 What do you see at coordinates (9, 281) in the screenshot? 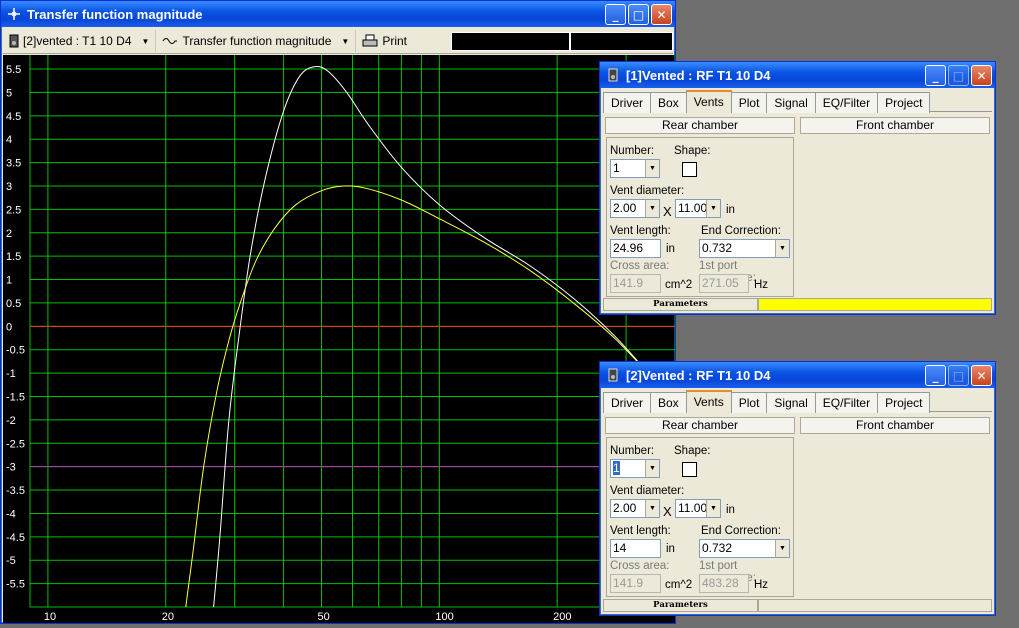
I see `y-tick-label: 1` at bounding box center [9, 281].